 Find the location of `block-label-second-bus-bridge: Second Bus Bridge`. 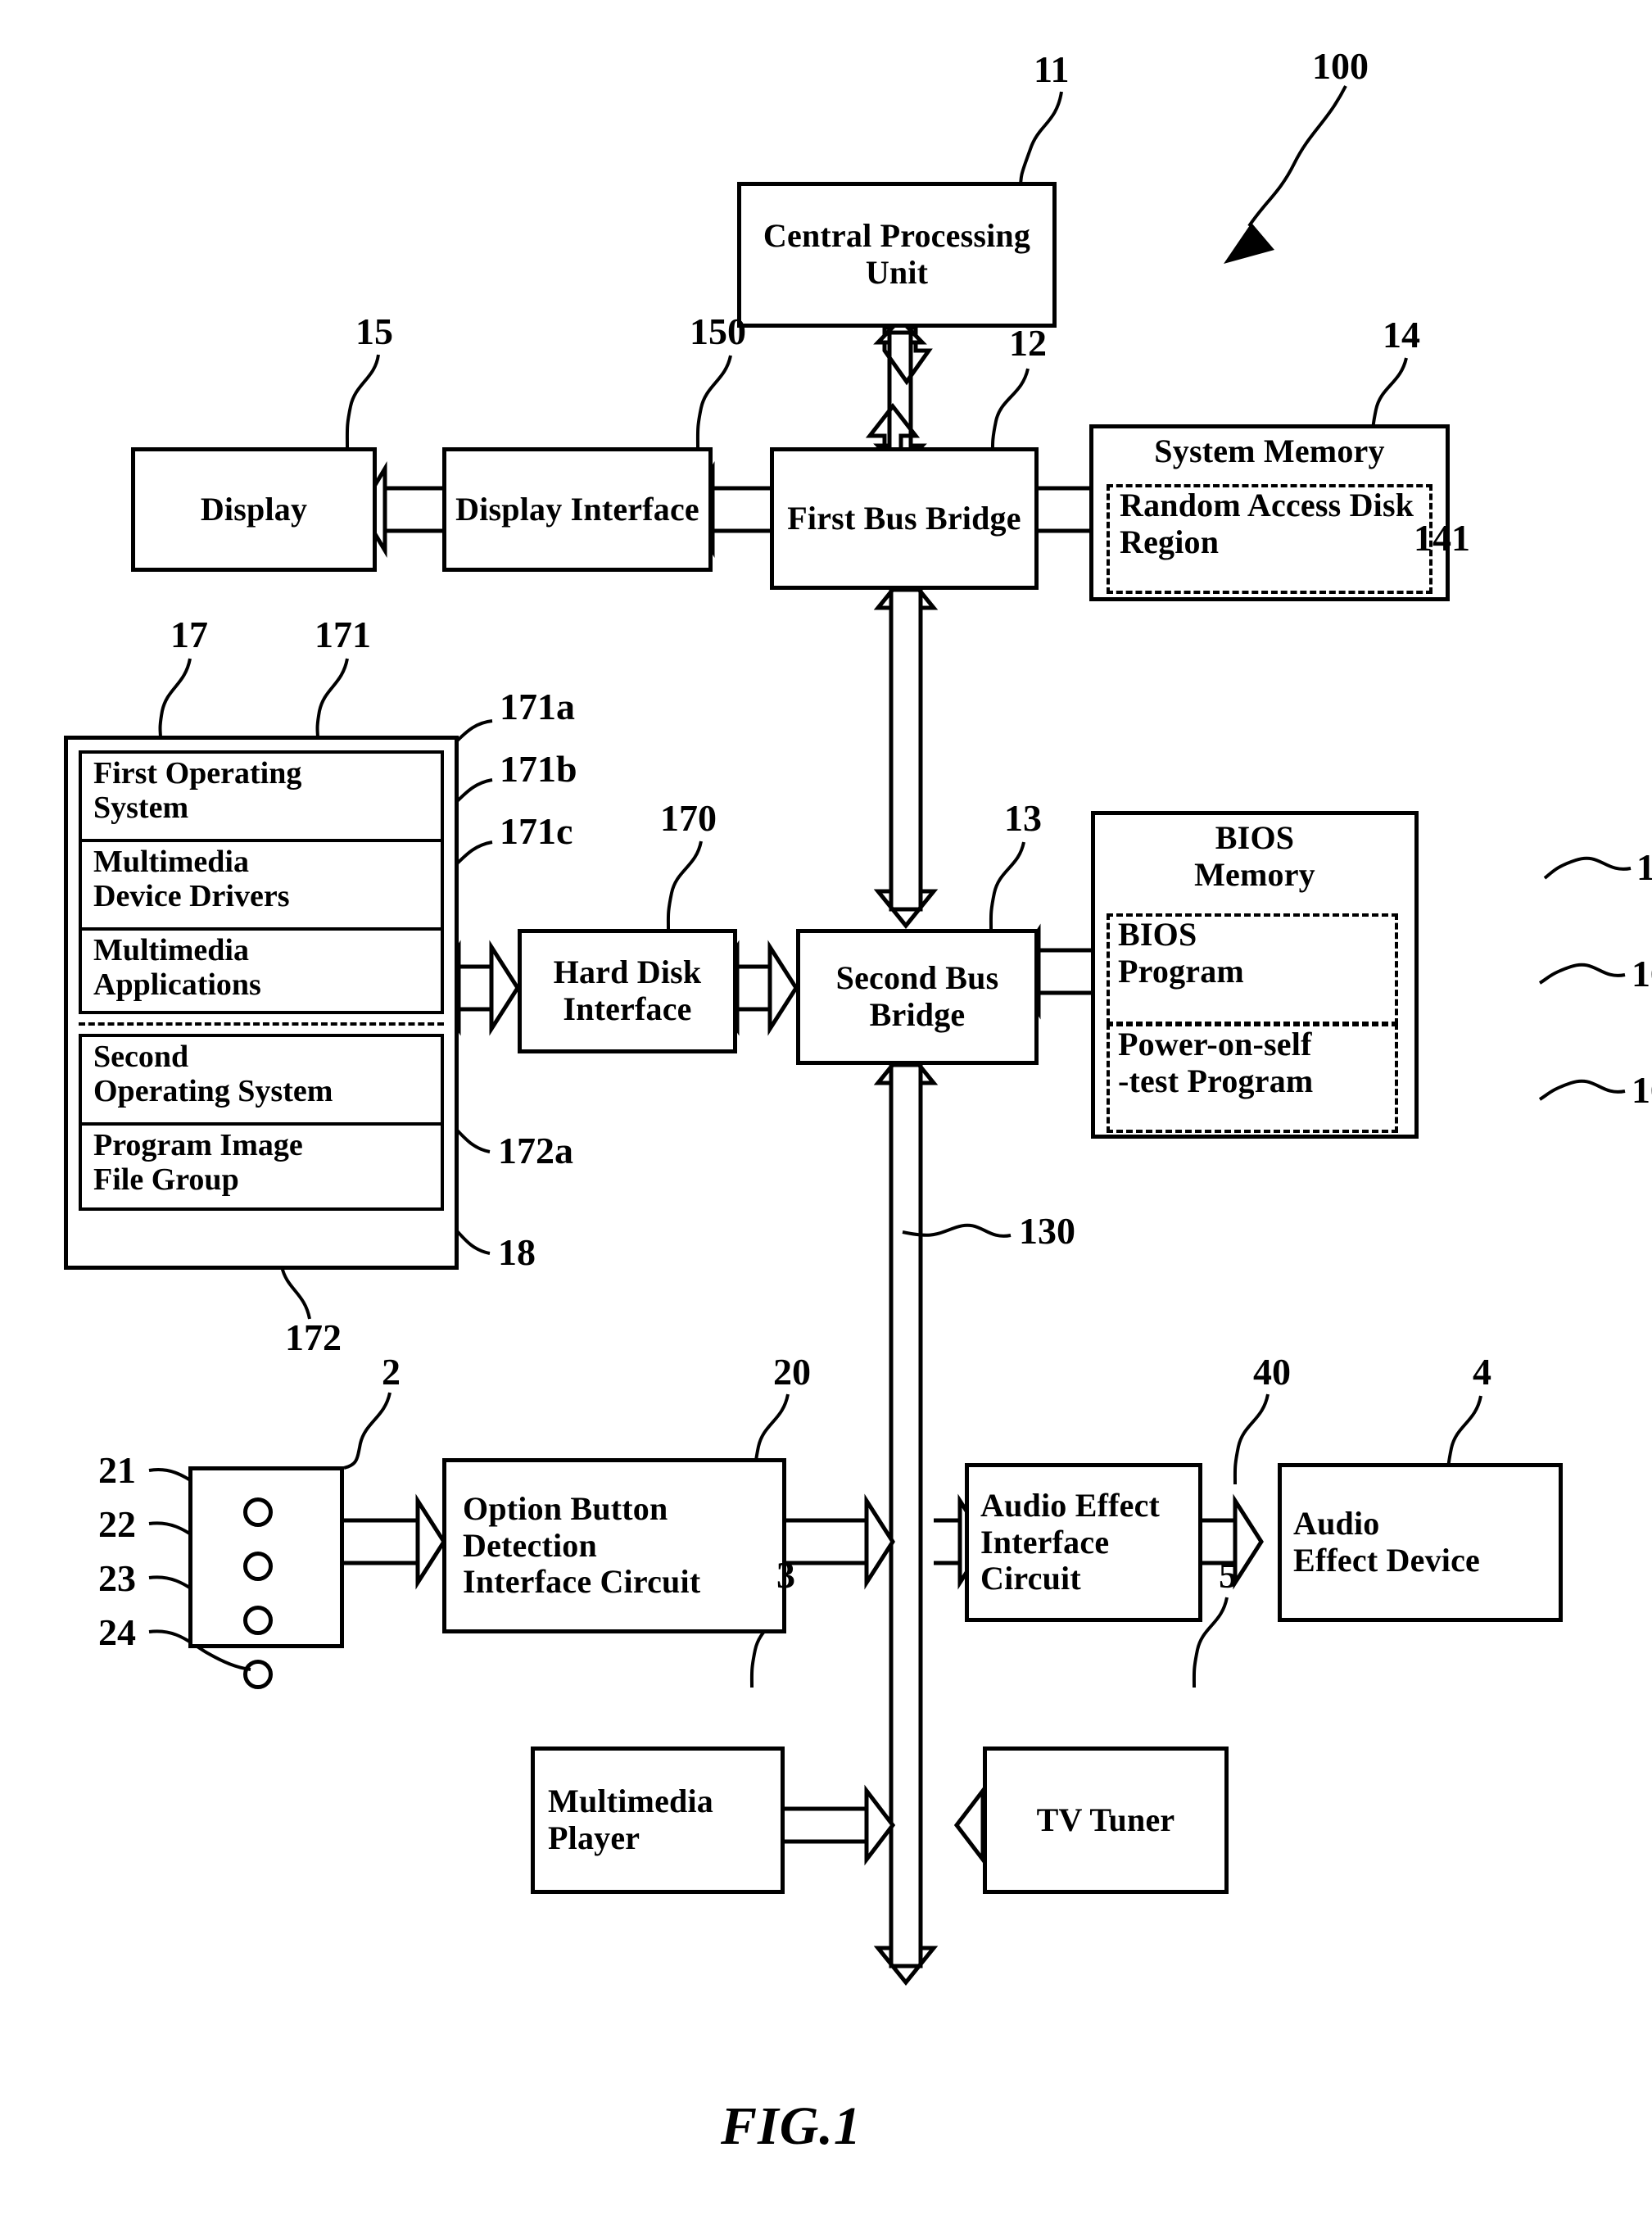

block-label-second-bus-bridge: Second Bus Bridge is located at coordinates (917, 996).